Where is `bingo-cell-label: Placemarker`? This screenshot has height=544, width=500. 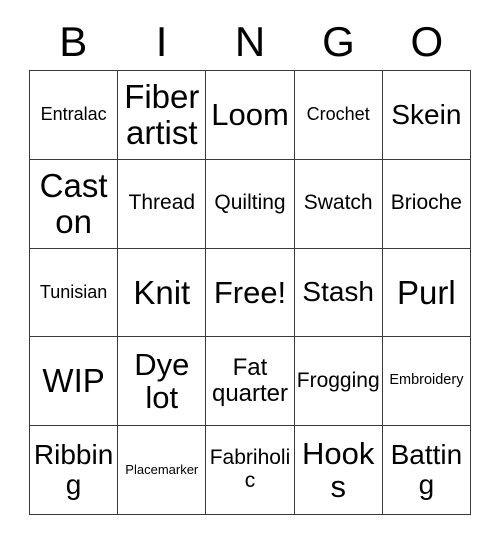 bingo-cell-label: Placemarker is located at coordinates (162, 470).